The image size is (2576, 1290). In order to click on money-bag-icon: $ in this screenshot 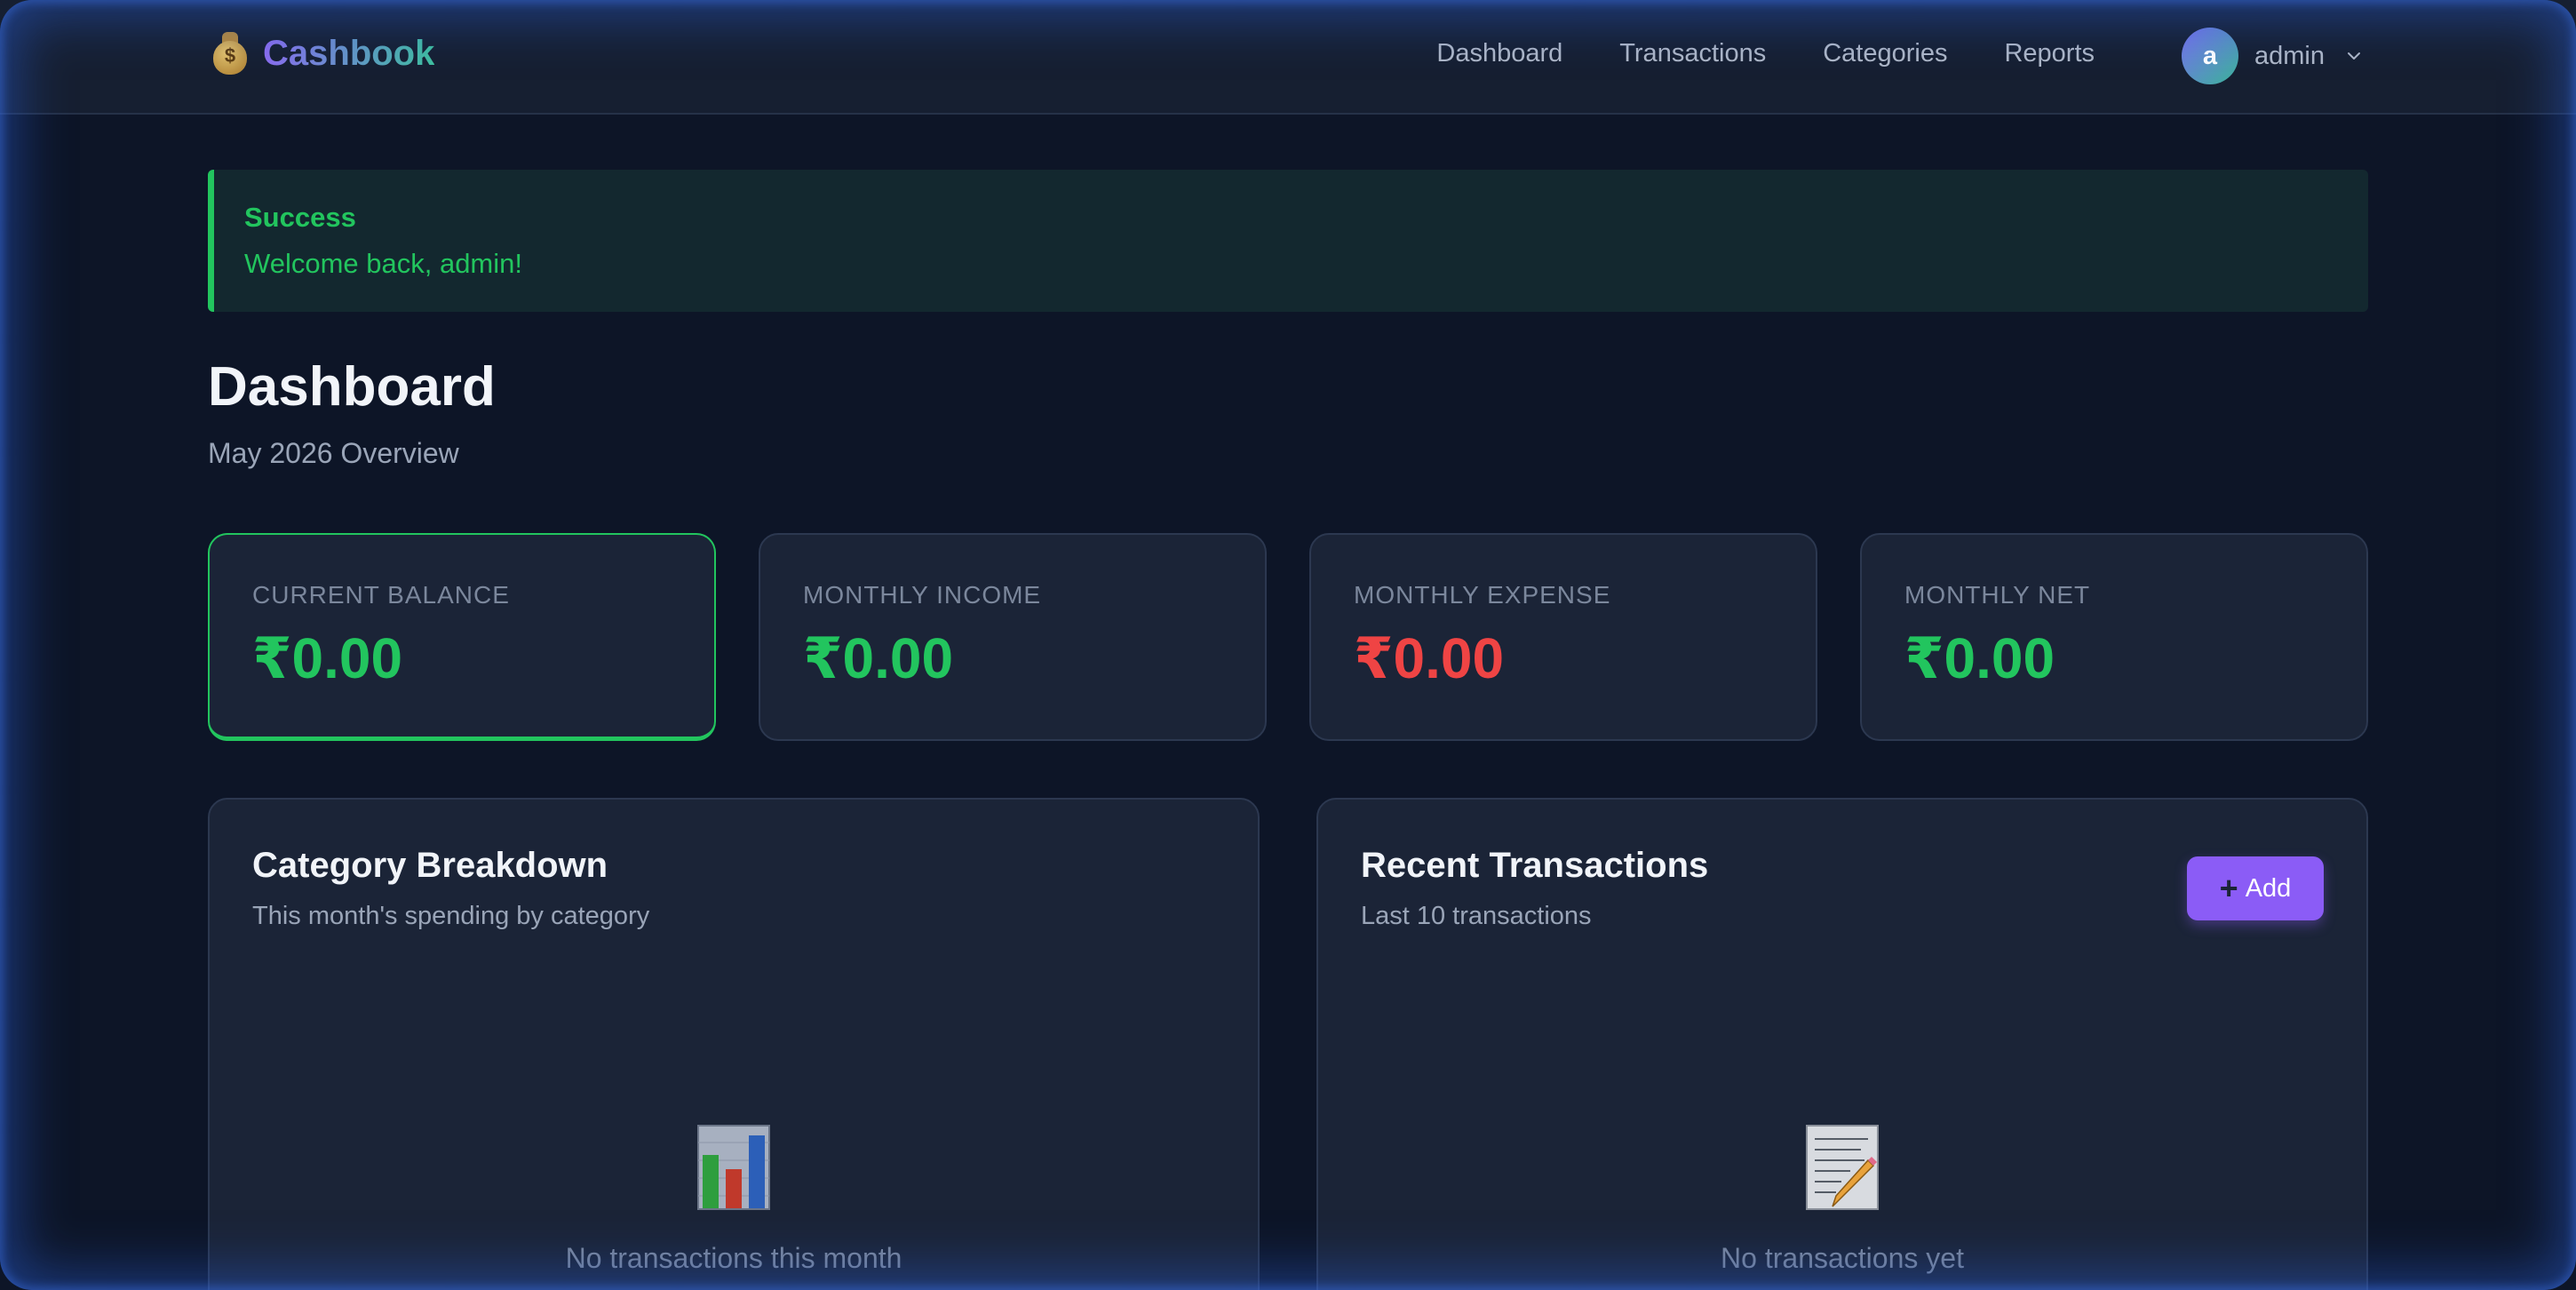, I will do `click(230, 53)`.